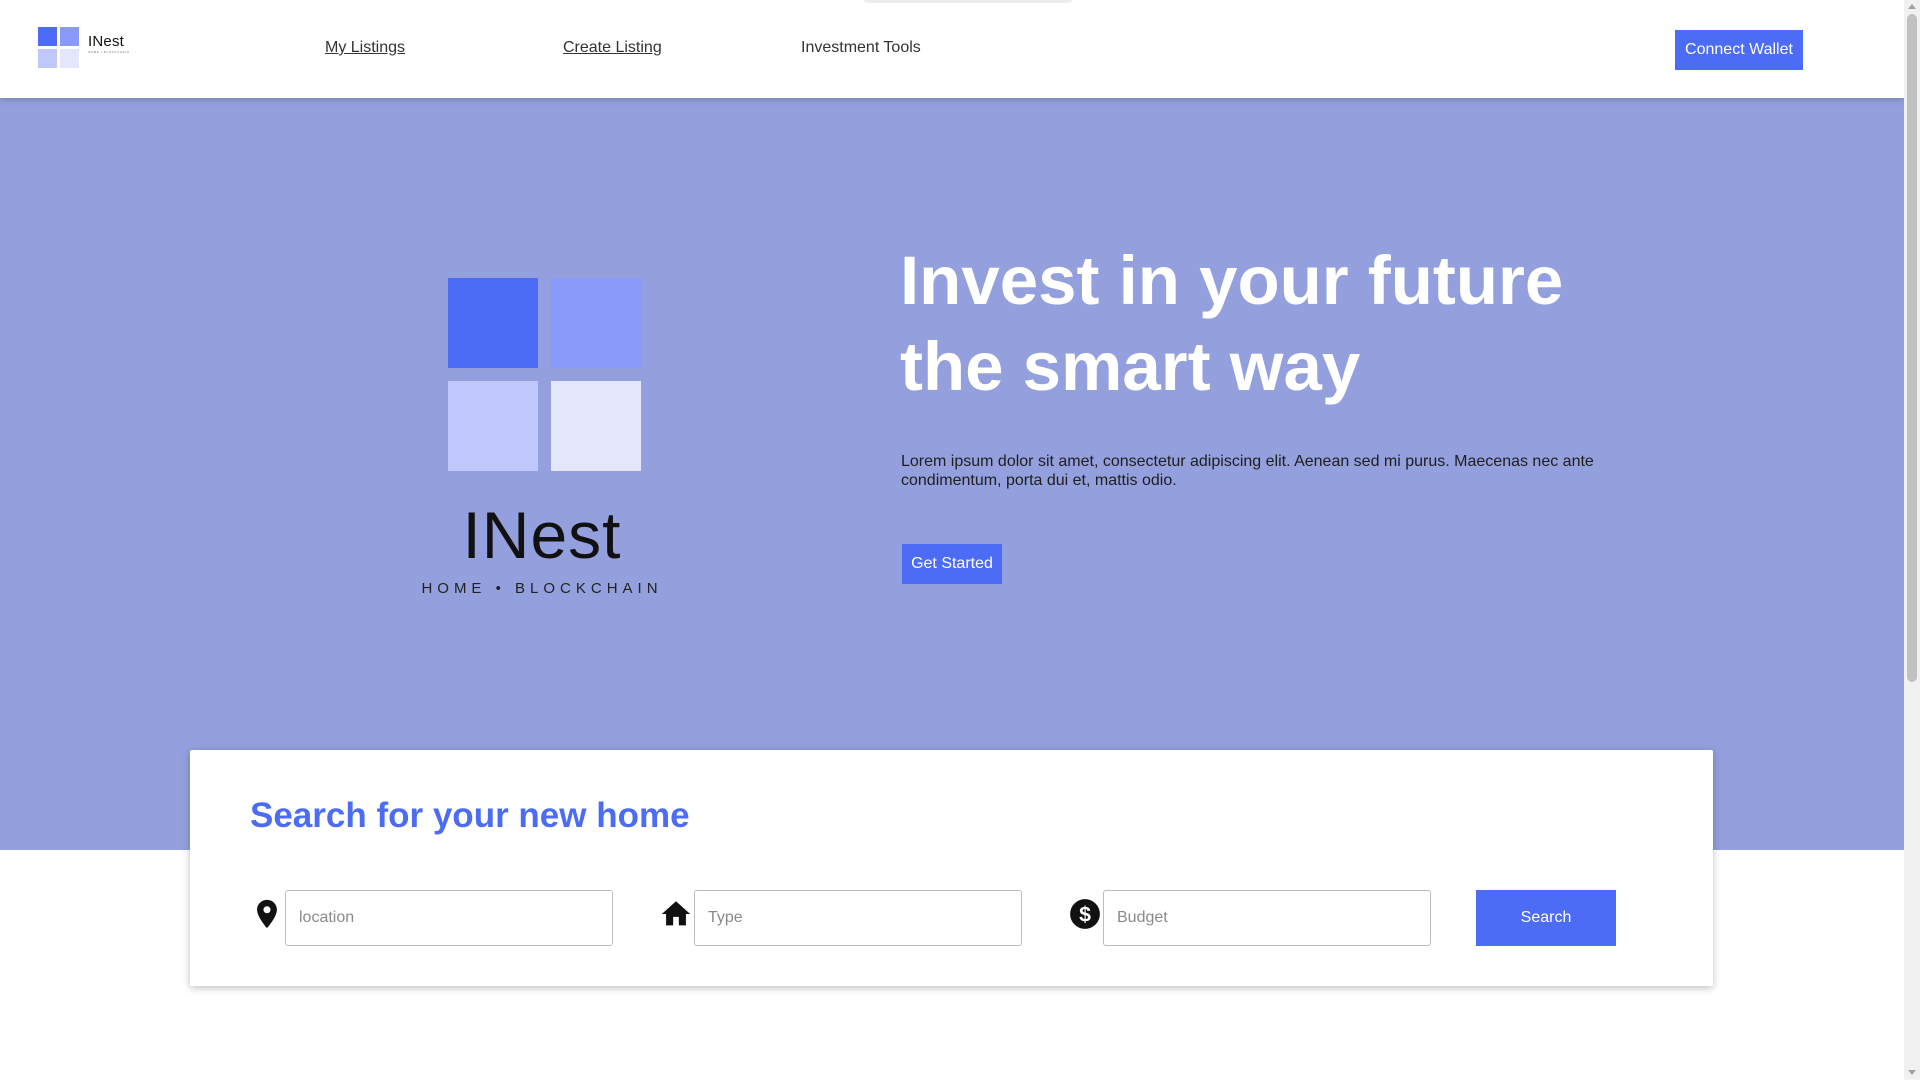 This screenshot has height=1080, width=1920. Describe the element at coordinates (1912, 1072) in the screenshot. I see `scroll-down-arrow-icon` at that location.